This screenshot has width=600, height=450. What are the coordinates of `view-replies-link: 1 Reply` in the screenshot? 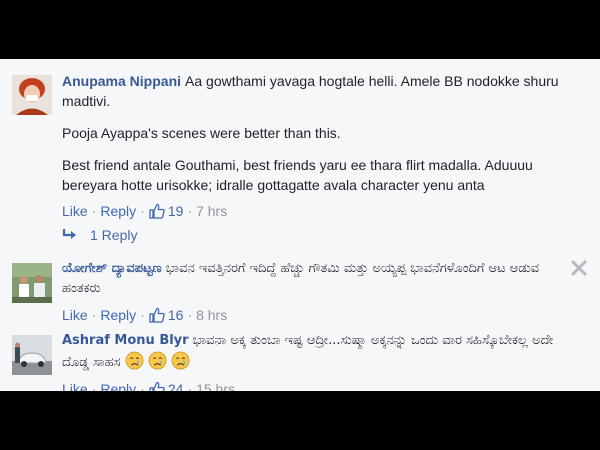 It's located at (99, 235).